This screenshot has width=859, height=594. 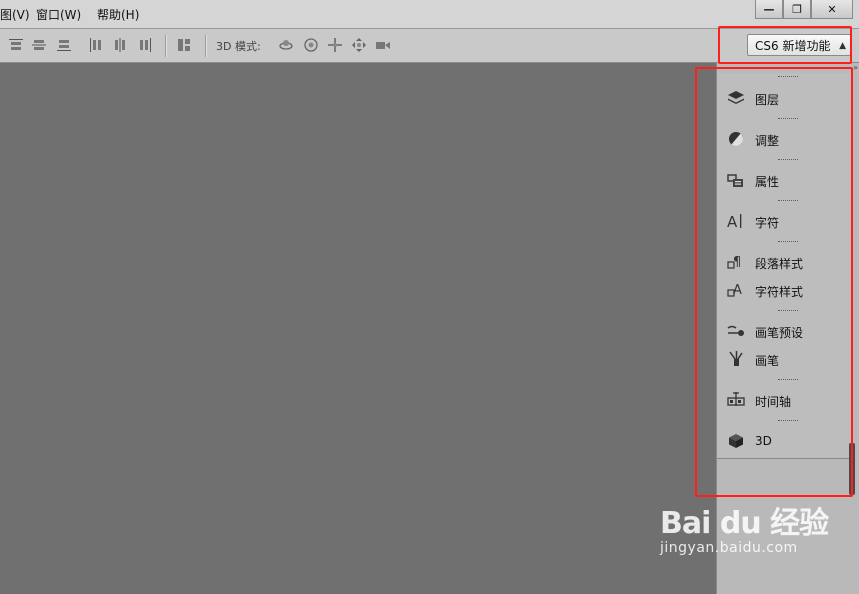 I want to click on align-right-edges-icon, so click(x=145, y=45).